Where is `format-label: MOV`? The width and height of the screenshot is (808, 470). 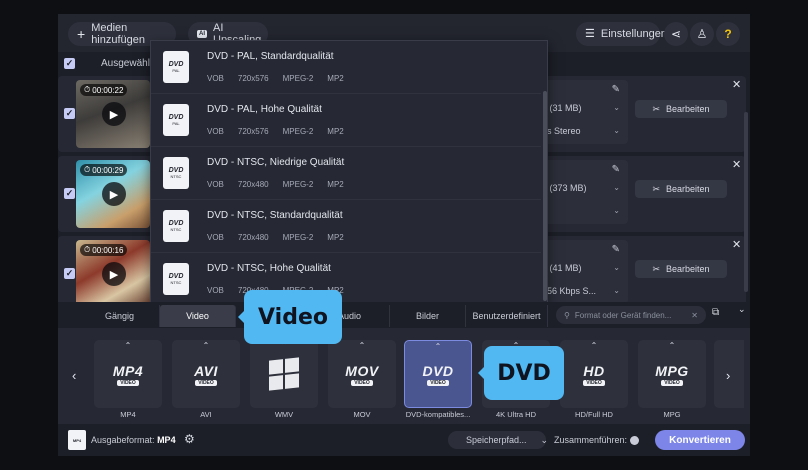 format-label: MOV is located at coordinates (362, 414).